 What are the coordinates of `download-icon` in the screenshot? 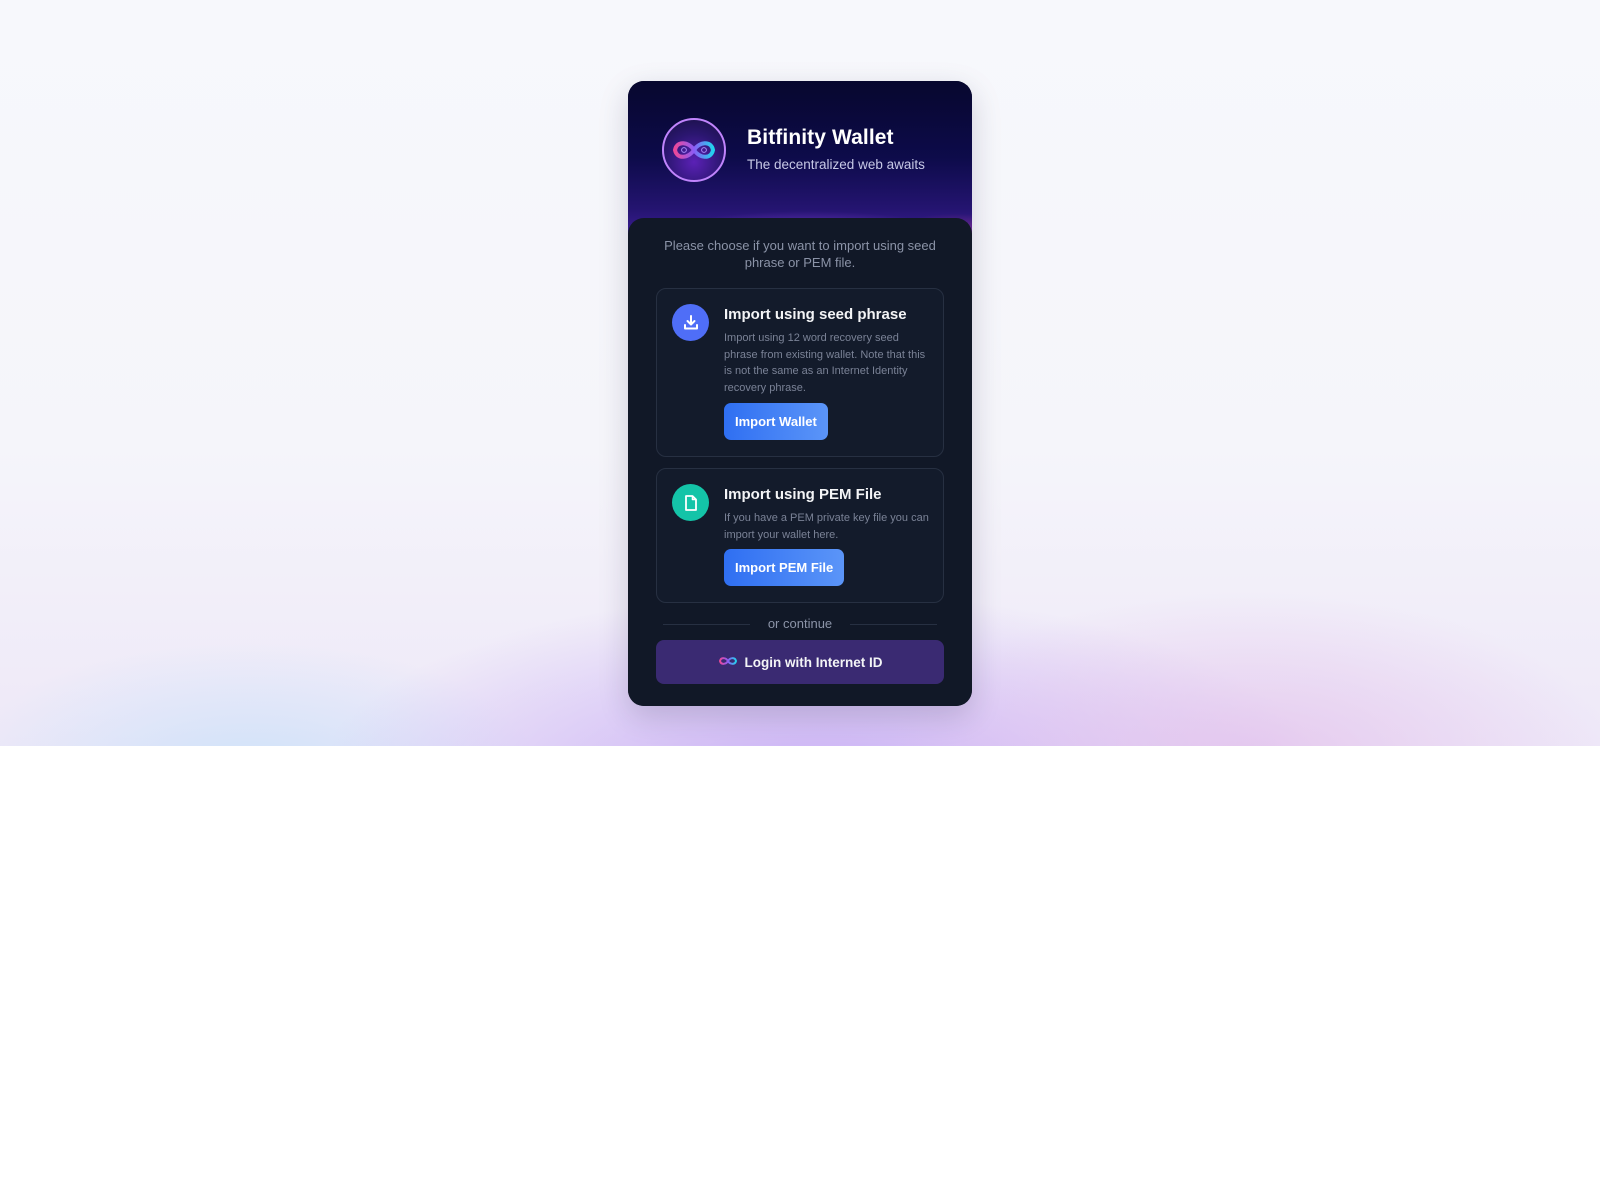 It's located at (690, 322).